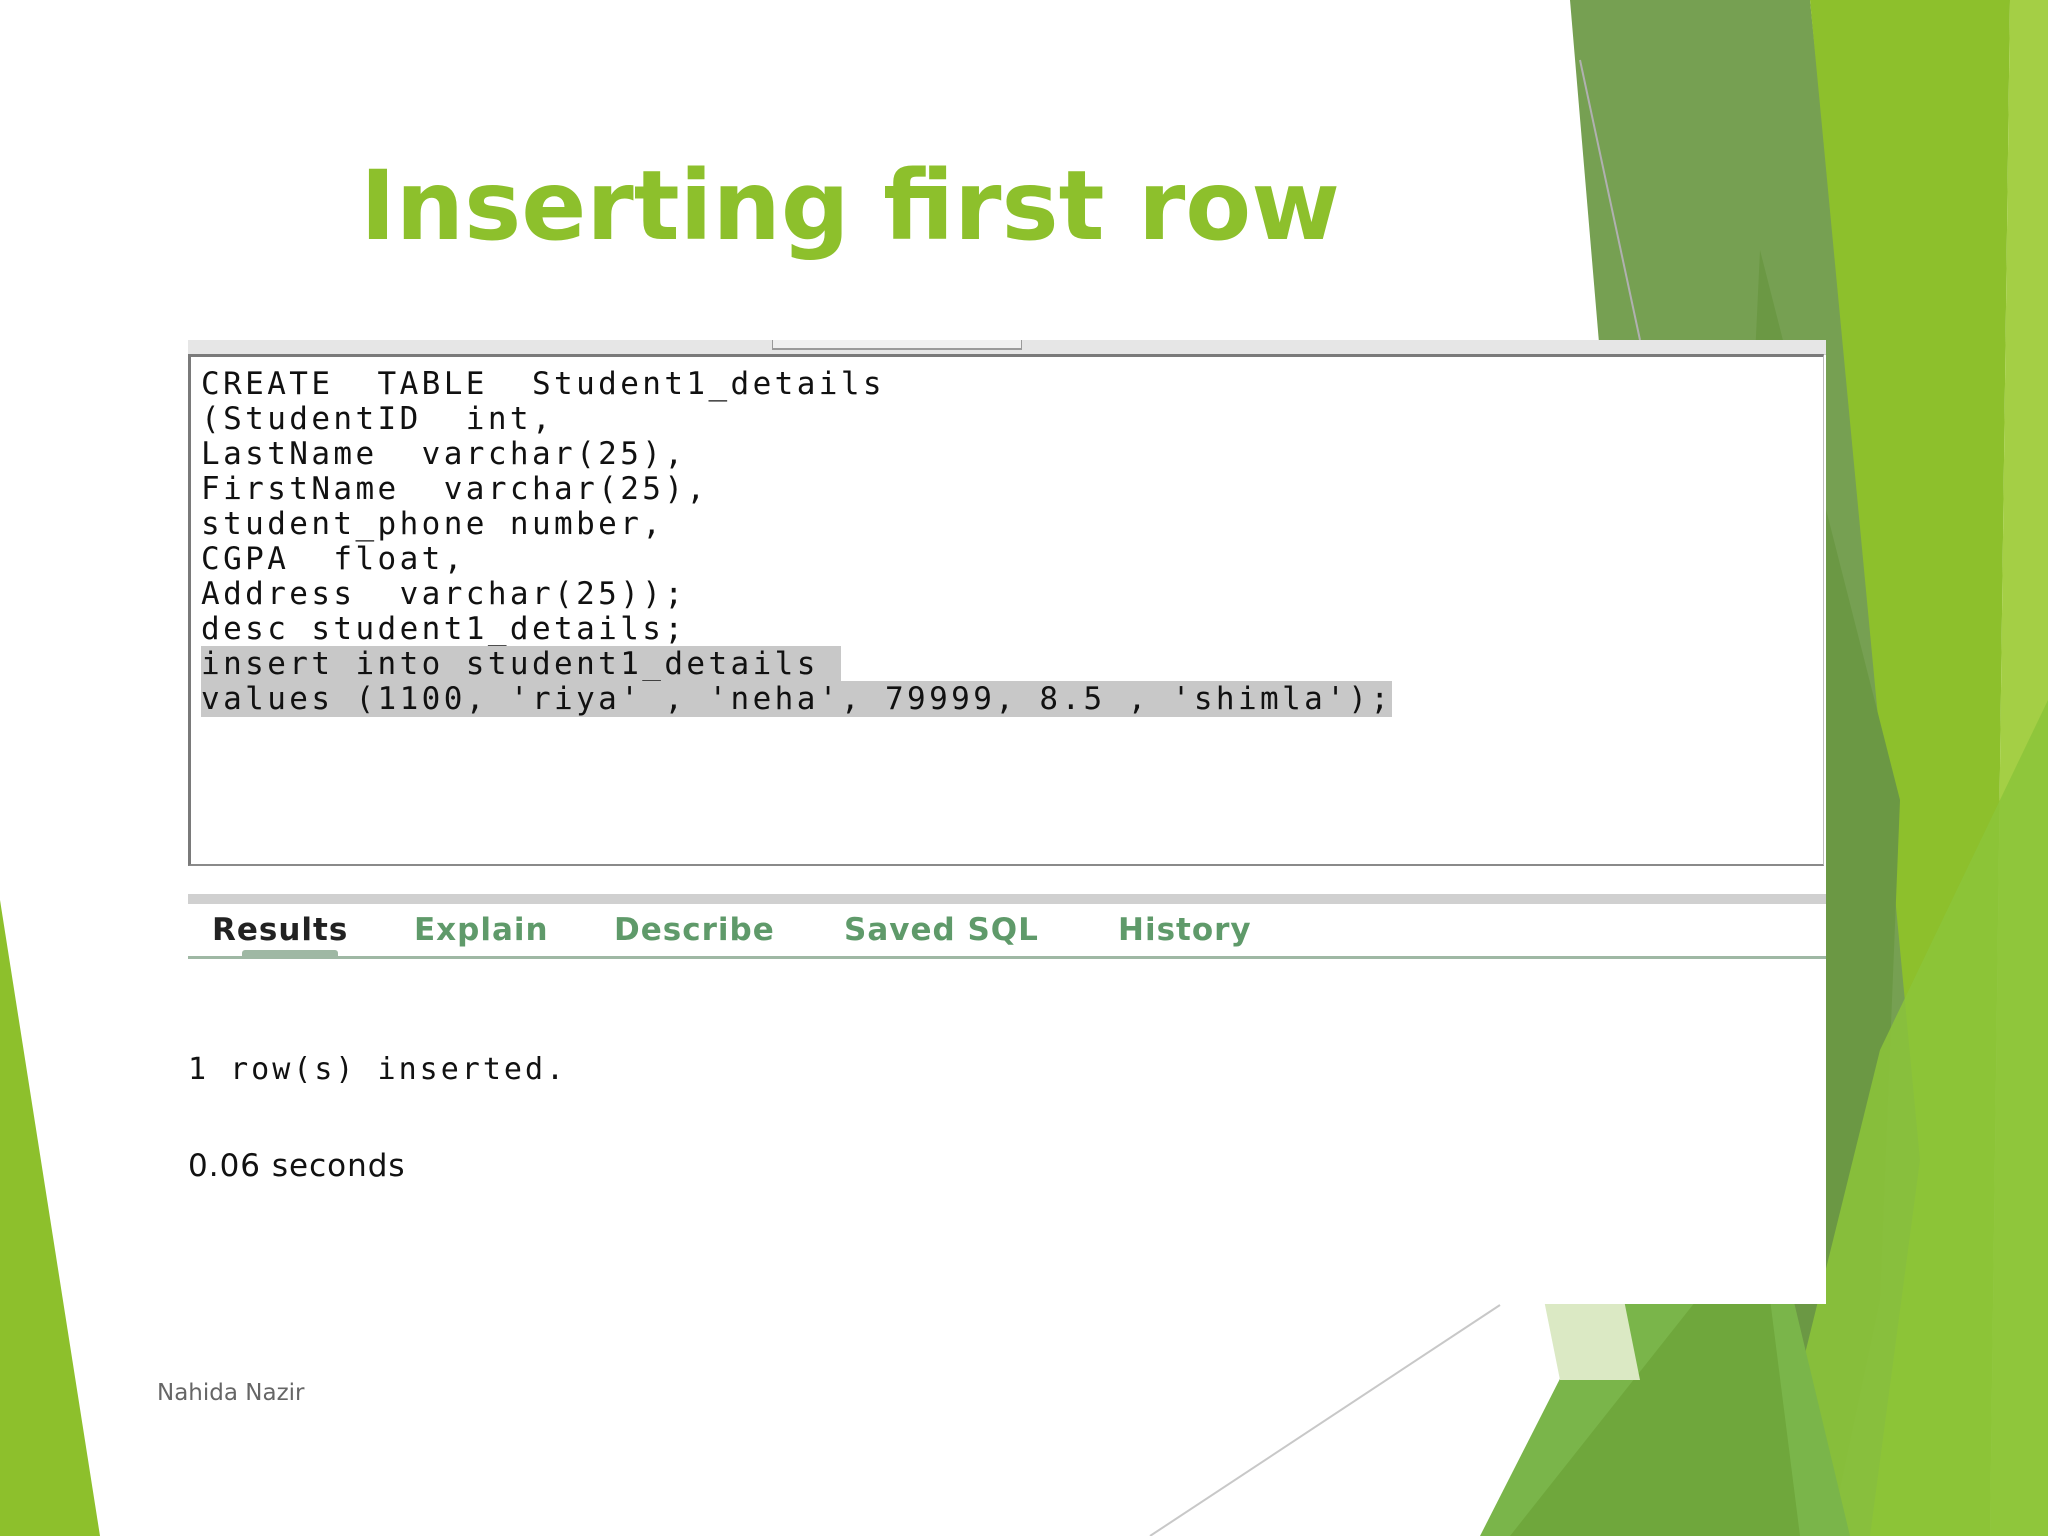 The height and width of the screenshot is (1536, 2048). What do you see at coordinates (521, 664) in the screenshot?
I see `code-line-selected: insert into student1_details` at bounding box center [521, 664].